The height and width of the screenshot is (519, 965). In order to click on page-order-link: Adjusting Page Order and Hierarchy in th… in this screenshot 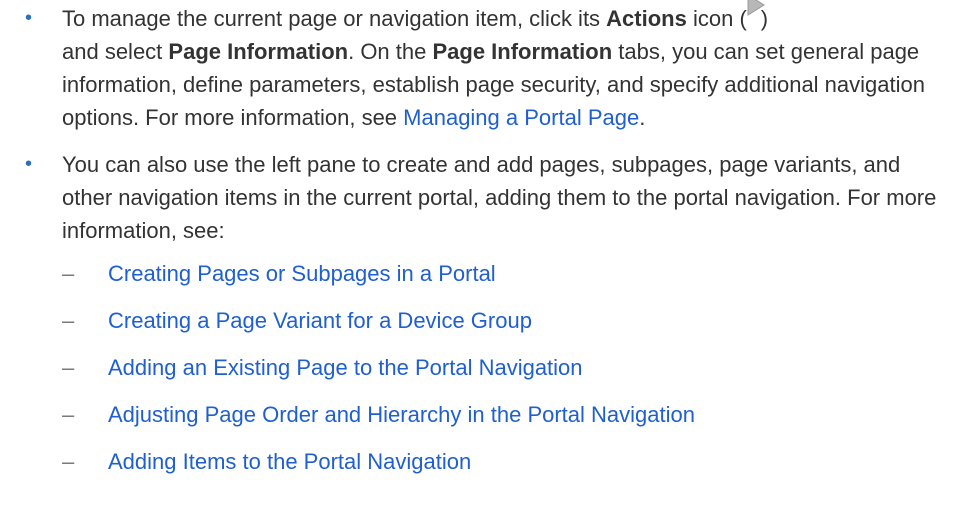, I will do `click(401, 414)`.